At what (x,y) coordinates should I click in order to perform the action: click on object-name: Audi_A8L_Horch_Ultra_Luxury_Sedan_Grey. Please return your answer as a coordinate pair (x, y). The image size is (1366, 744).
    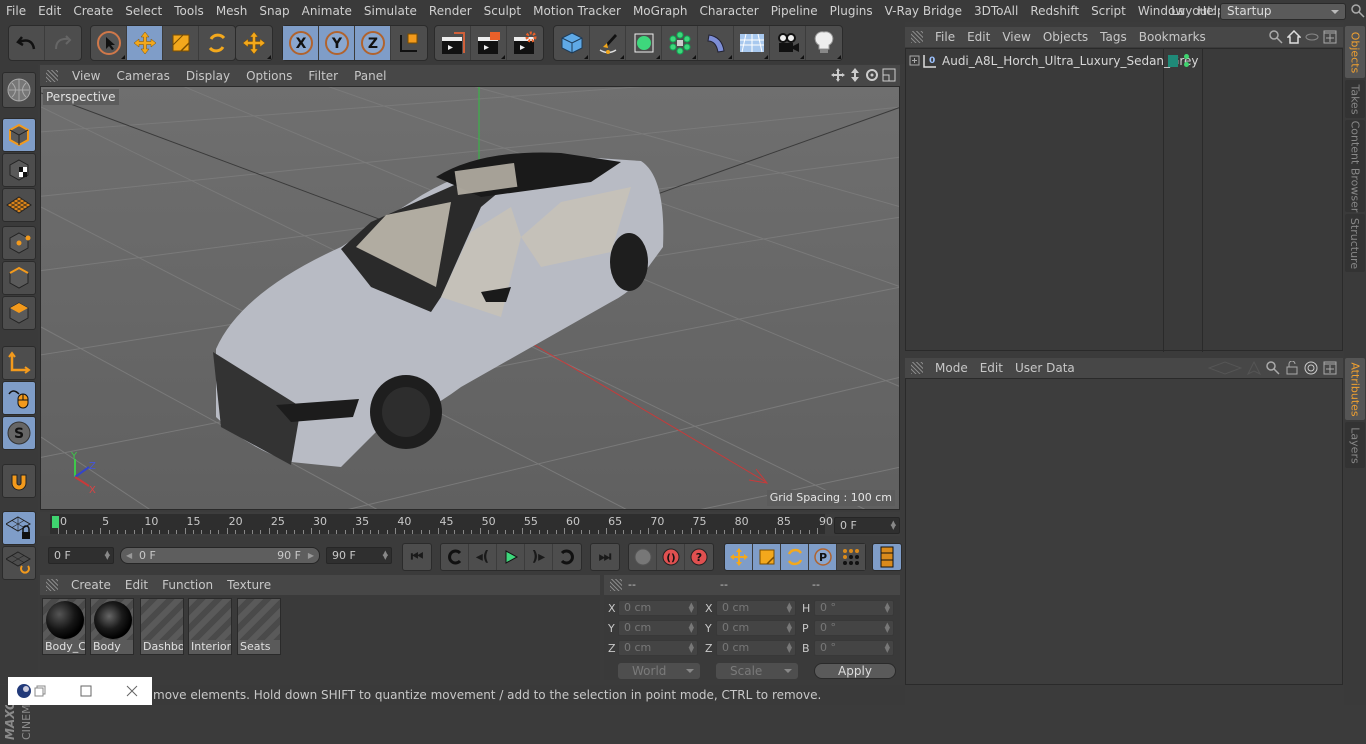
    Looking at the image, I should click on (1070, 61).